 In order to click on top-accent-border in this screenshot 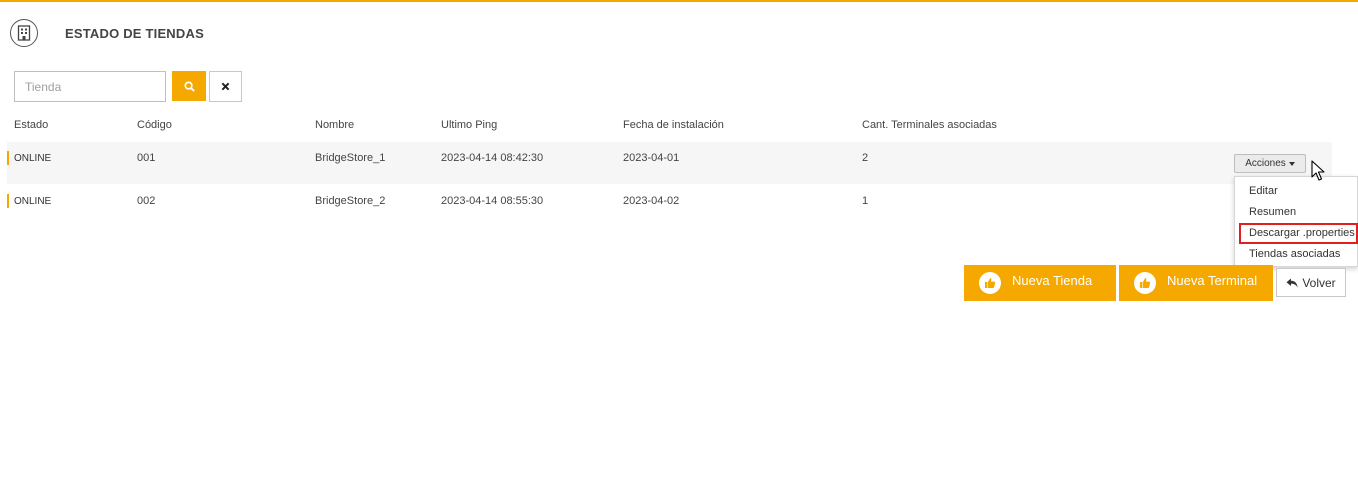, I will do `click(679, 1)`.